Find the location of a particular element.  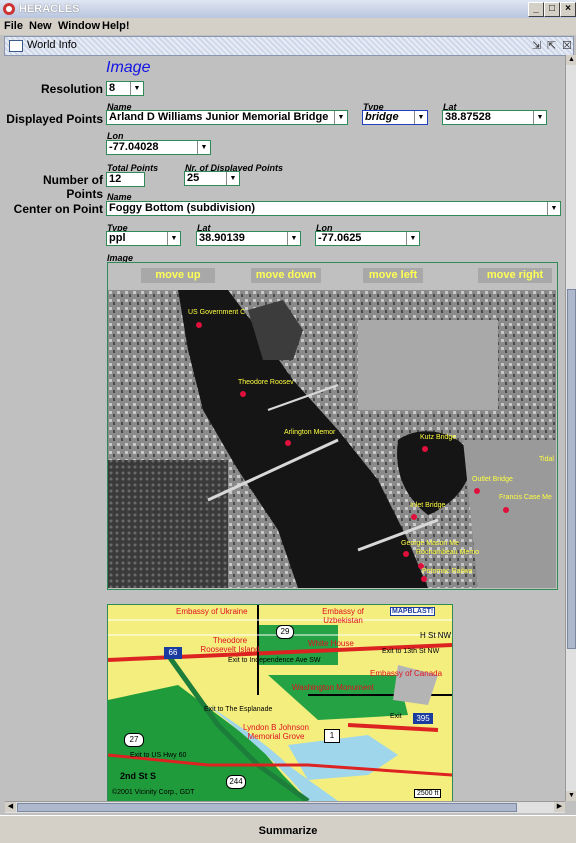

cp-name-value: Foggy Bottom (subdivision) is located at coordinates (182, 208).